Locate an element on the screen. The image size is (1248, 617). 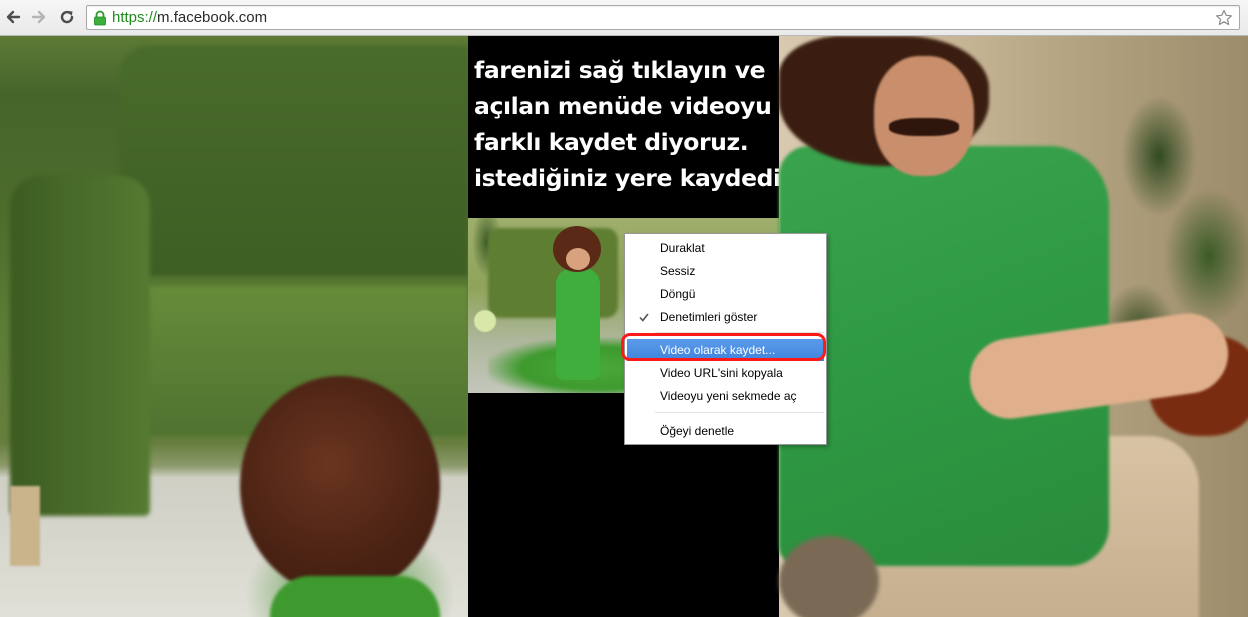
menu-item-open-video-new-tab: Videoyu yeni sekmede aç is located at coordinates (725, 396).